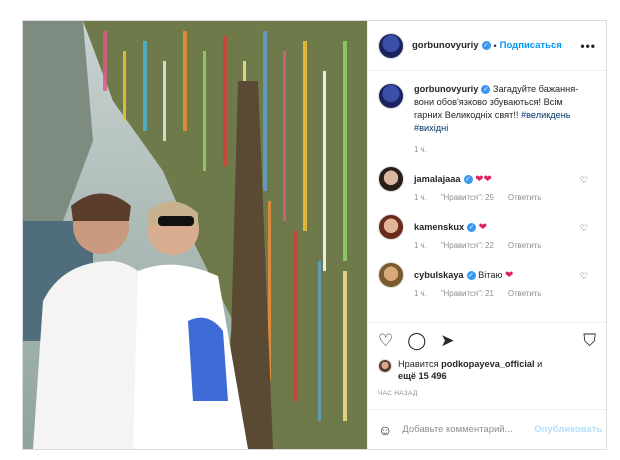 The height and width of the screenshot is (460, 620). What do you see at coordinates (467, 245) in the screenshot?
I see `comment-likes: "Нравится": 22` at bounding box center [467, 245].